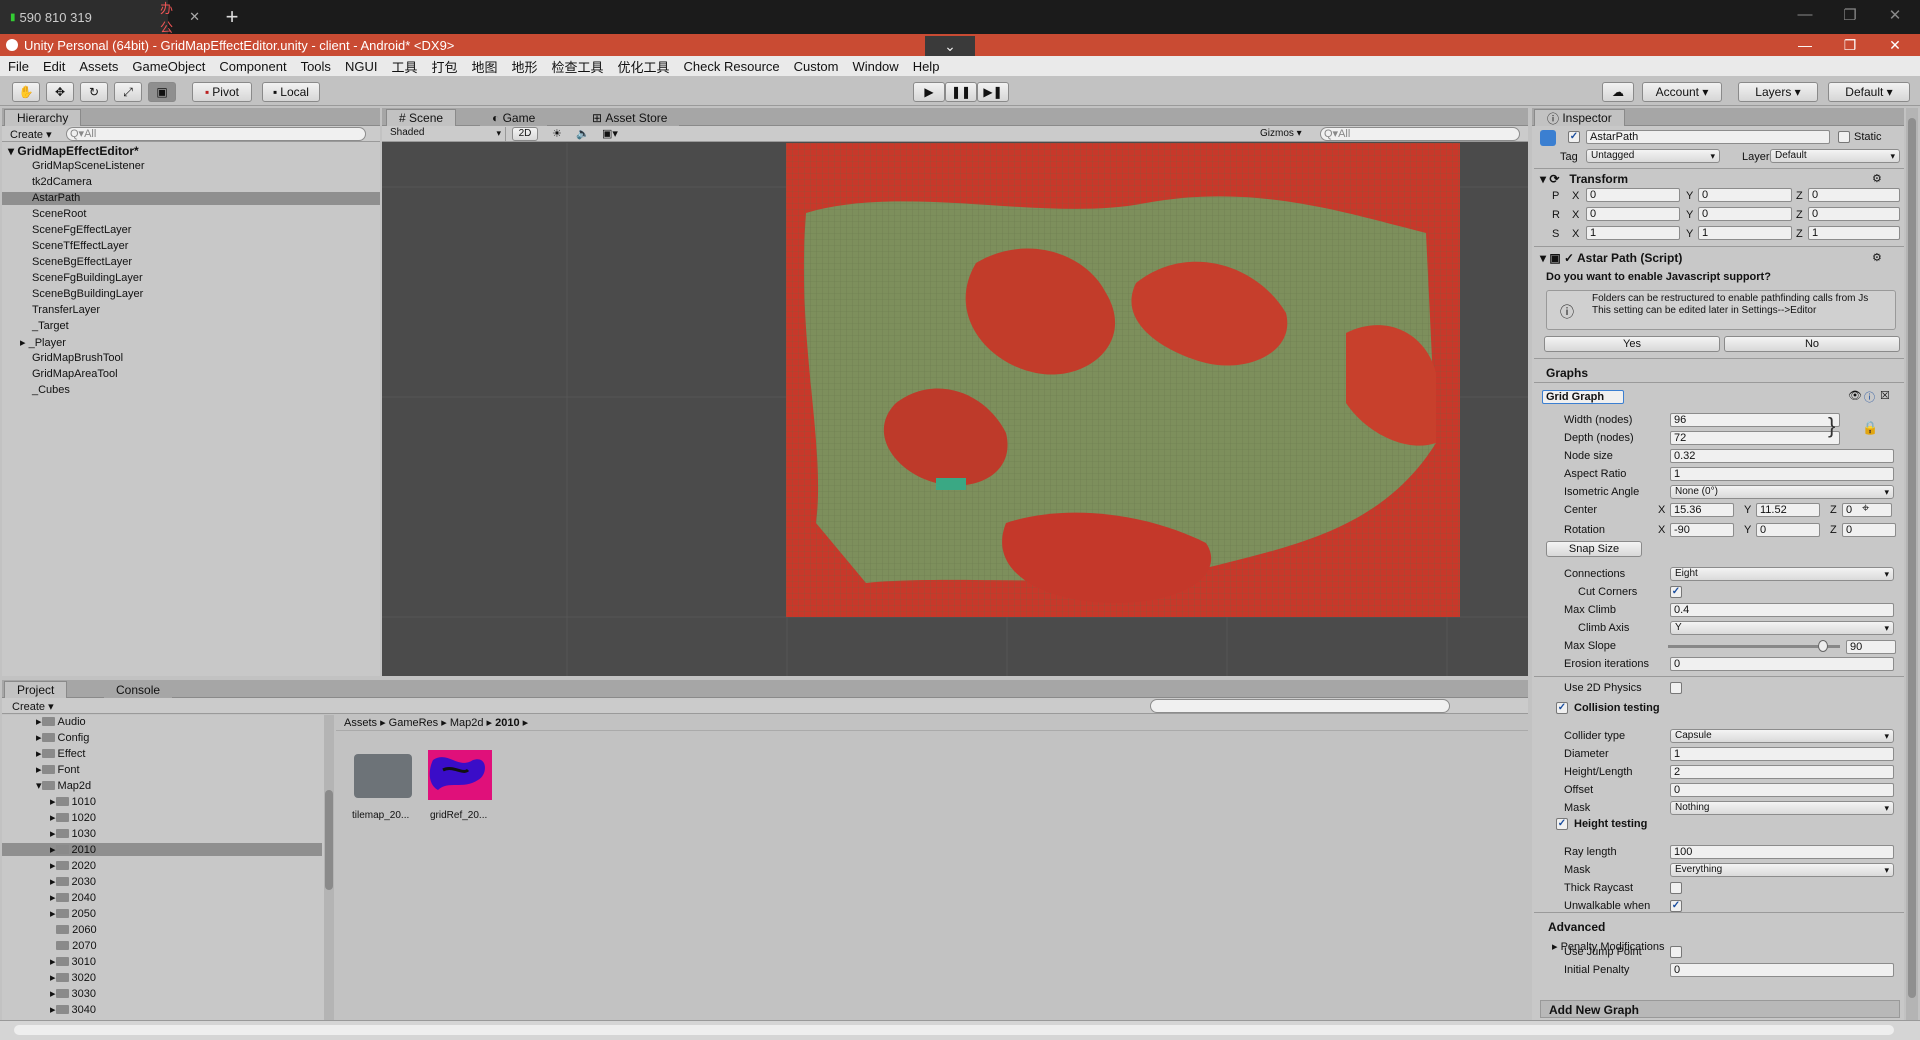 This screenshot has width=1920, height=1040. Describe the element at coordinates (1869, 92) in the screenshot. I see `layout-dropdown: Default ▾` at that location.